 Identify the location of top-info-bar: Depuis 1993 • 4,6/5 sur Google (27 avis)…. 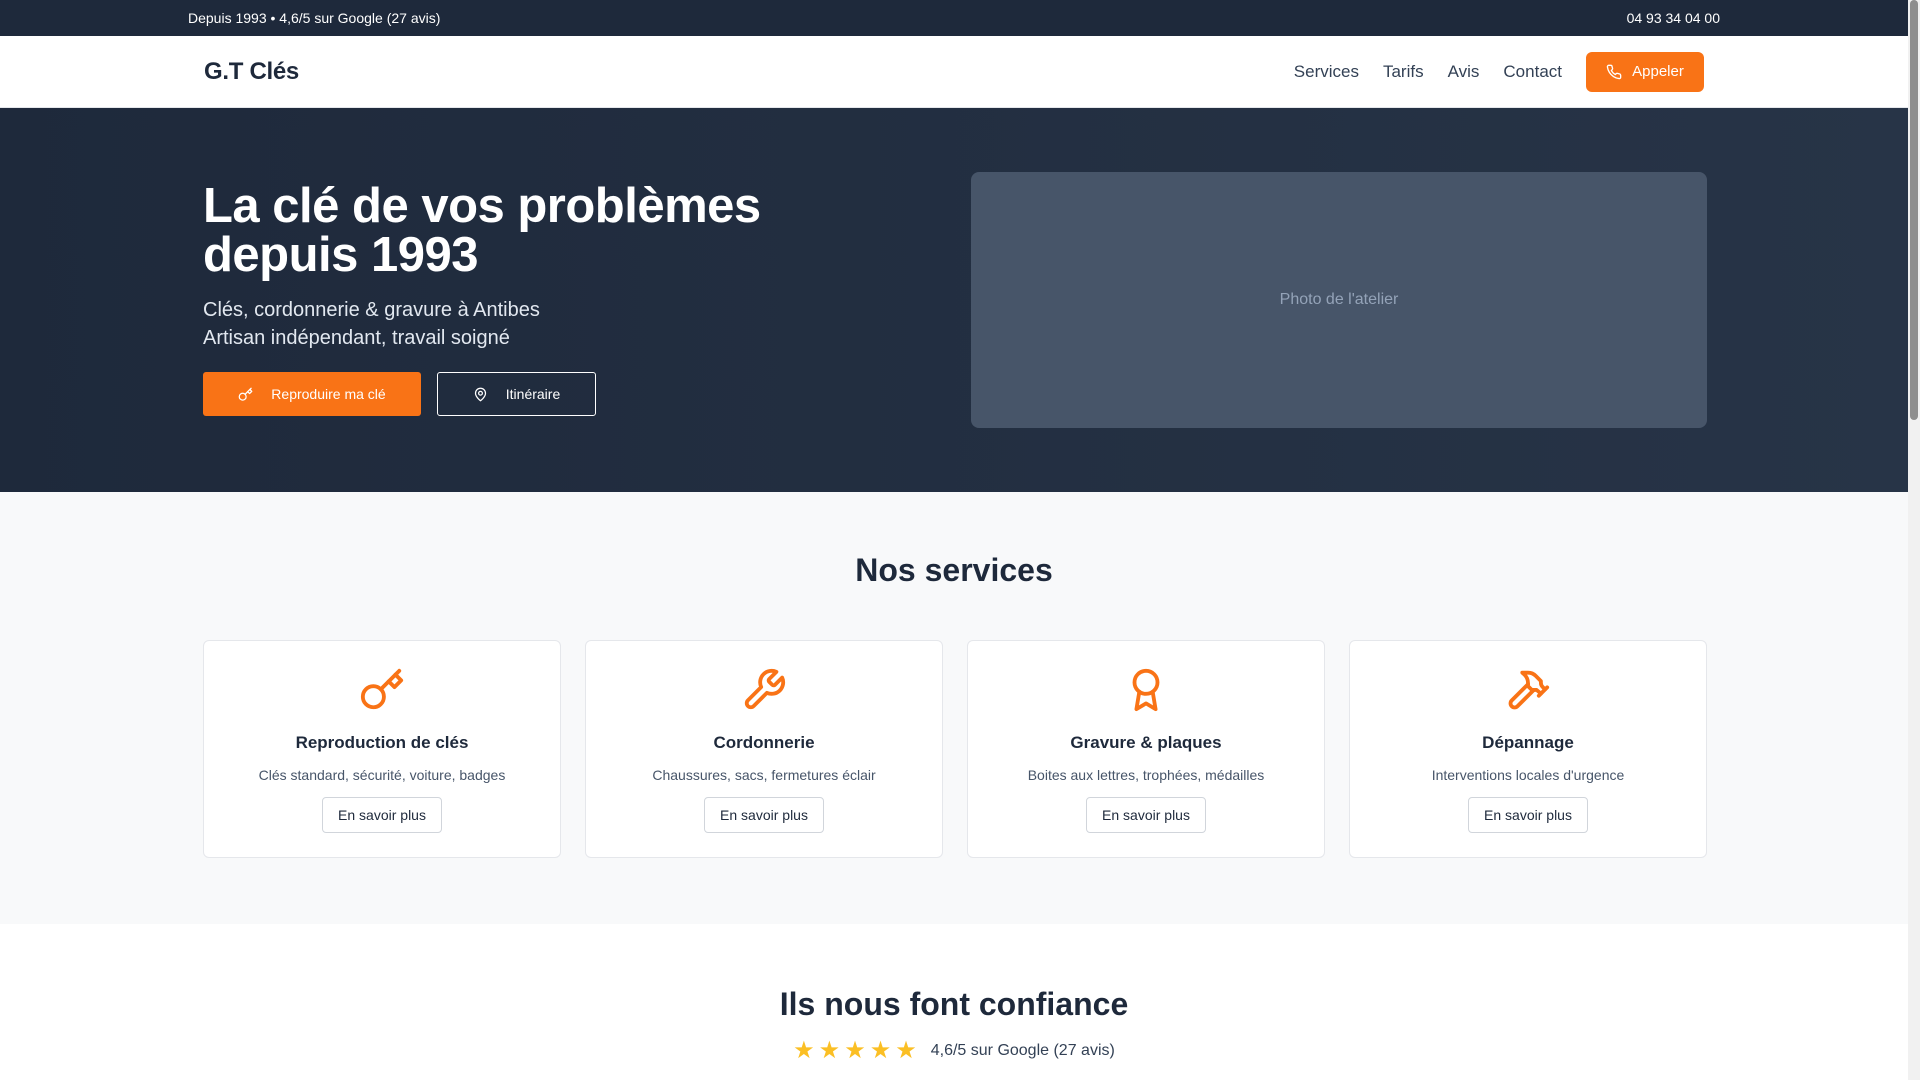
(954, 18).